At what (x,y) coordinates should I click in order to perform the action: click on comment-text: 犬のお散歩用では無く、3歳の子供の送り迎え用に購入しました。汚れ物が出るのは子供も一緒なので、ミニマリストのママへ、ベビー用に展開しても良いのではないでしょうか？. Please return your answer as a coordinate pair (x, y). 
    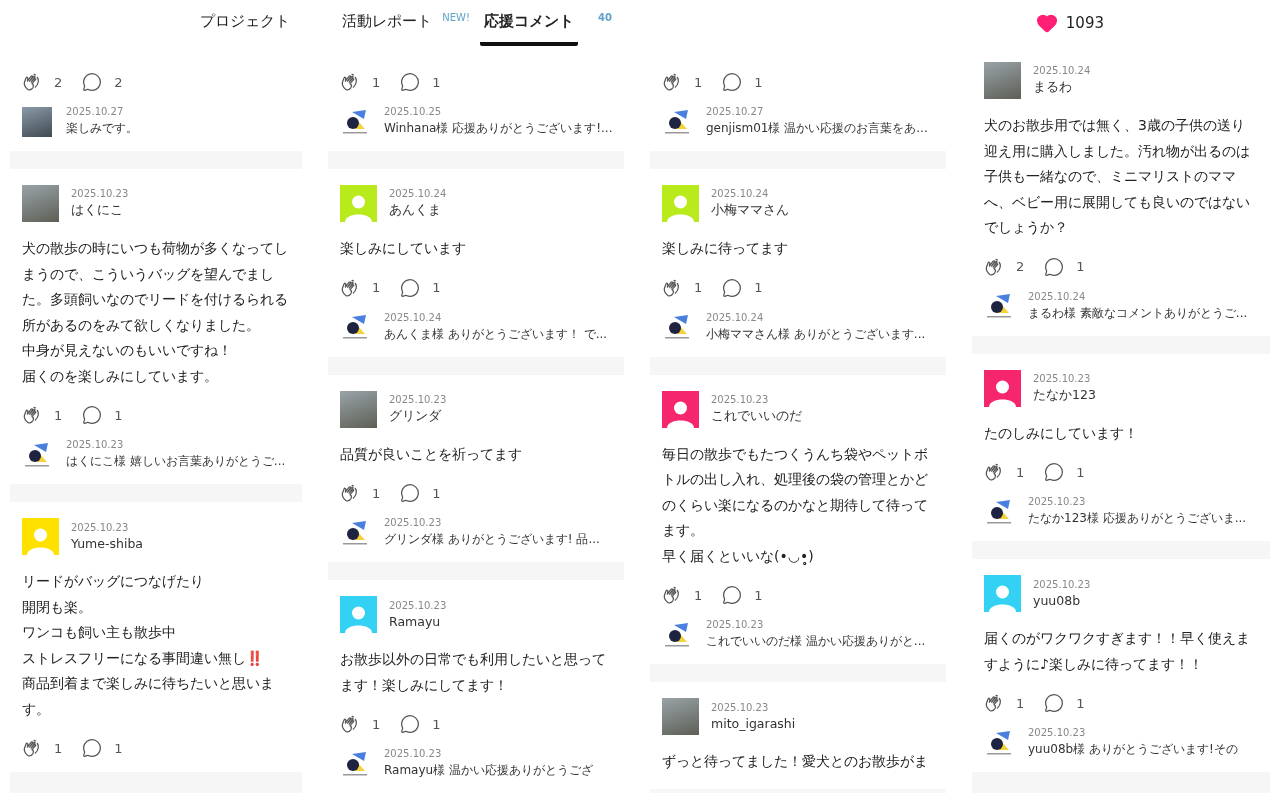
    Looking at the image, I should click on (1117, 176).